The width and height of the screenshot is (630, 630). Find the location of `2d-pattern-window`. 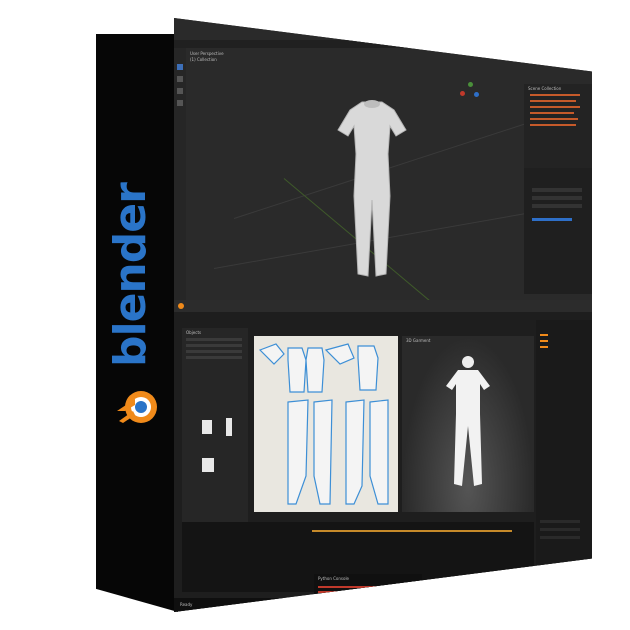

2d-pattern-window is located at coordinates (326, 424).